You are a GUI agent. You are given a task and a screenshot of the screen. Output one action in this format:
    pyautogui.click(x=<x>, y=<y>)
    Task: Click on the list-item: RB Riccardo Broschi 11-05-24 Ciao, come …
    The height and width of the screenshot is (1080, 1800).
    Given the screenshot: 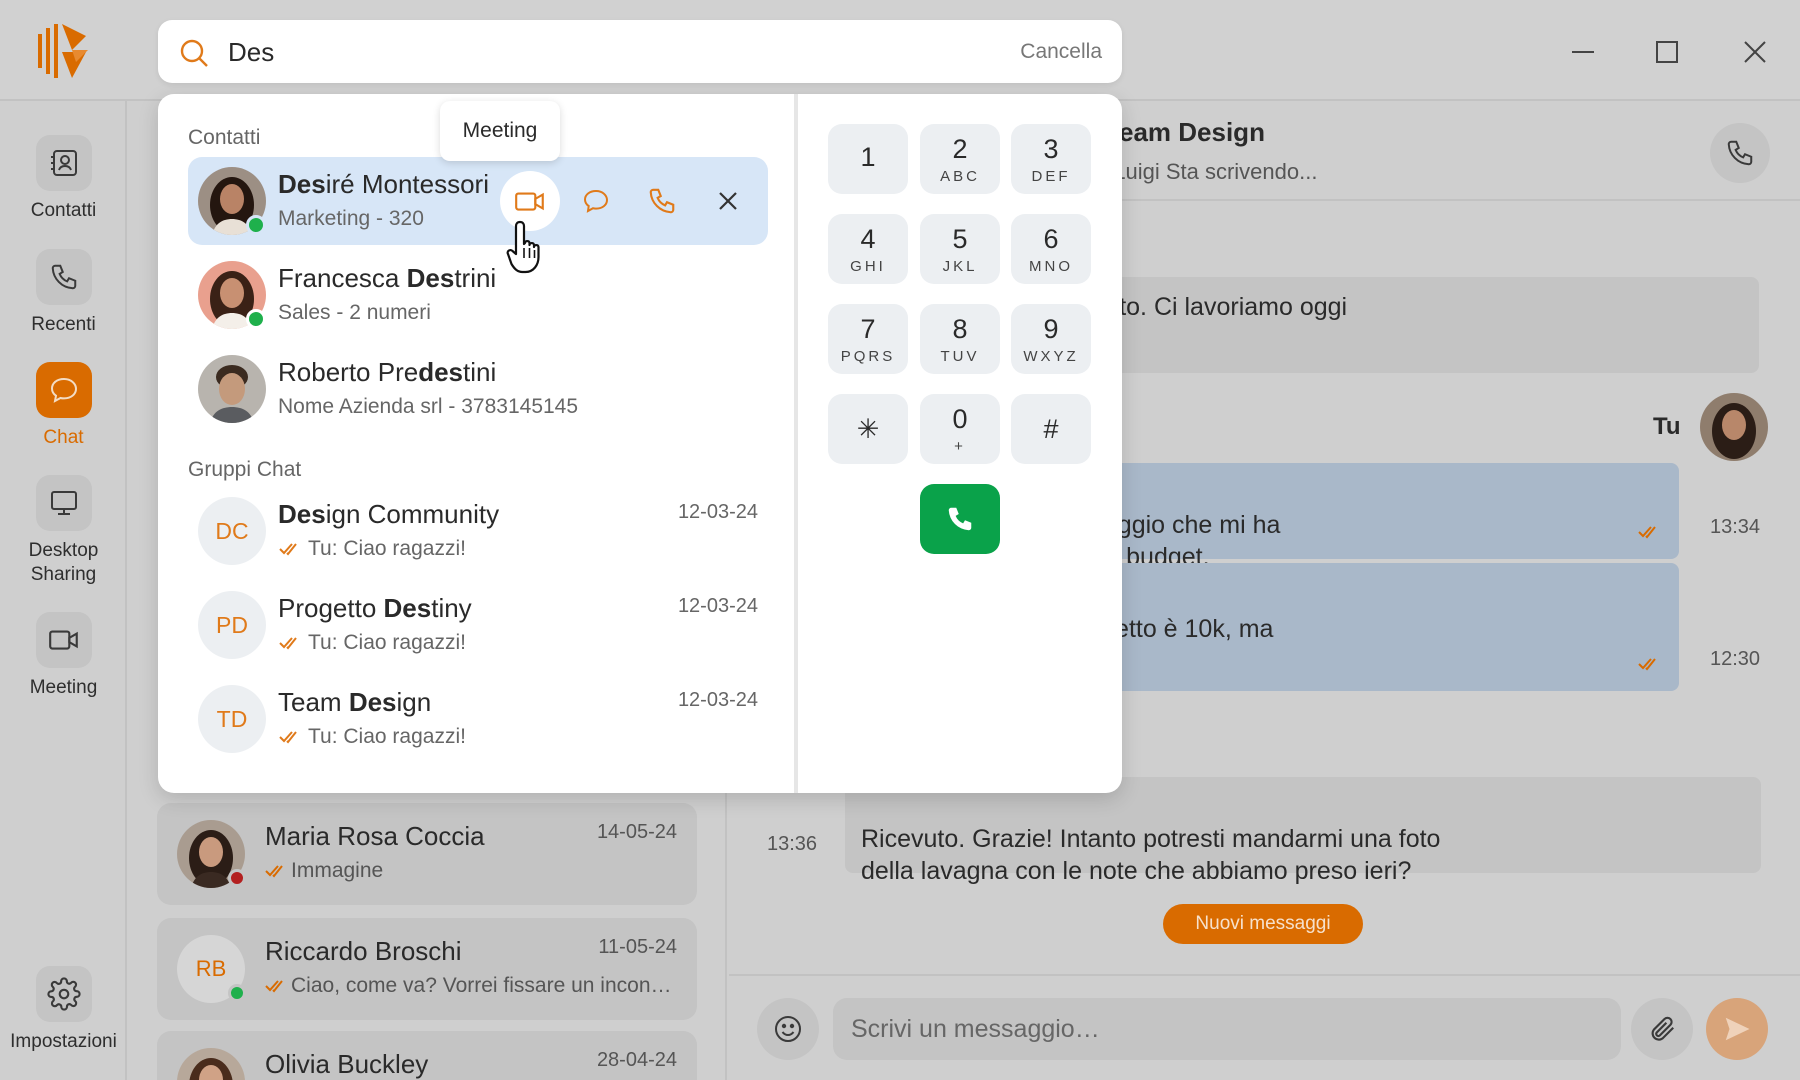 What is the action you would take?
    pyautogui.click(x=427, y=969)
    